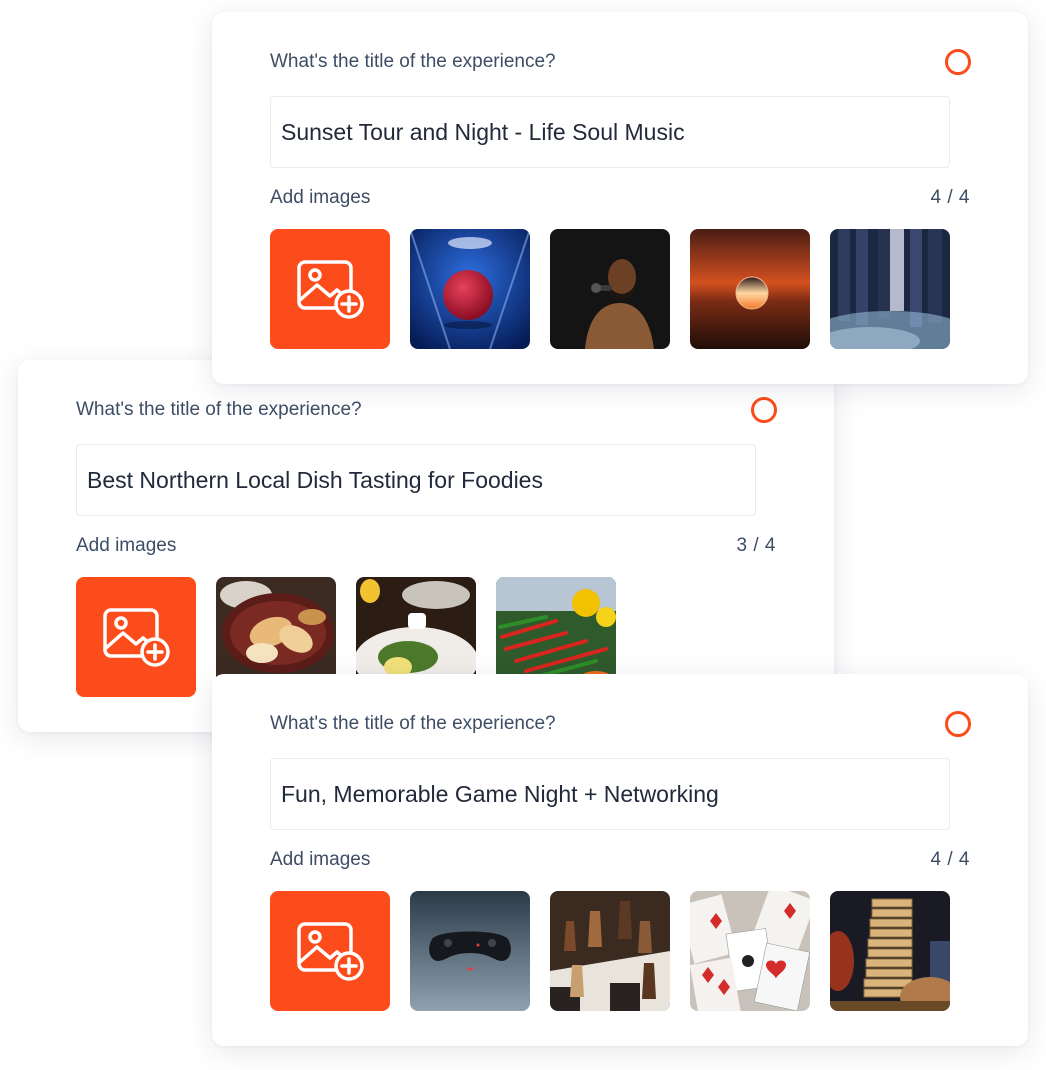 This screenshot has width=1046, height=1070. I want to click on game-controller-photo, so click(470, 951).